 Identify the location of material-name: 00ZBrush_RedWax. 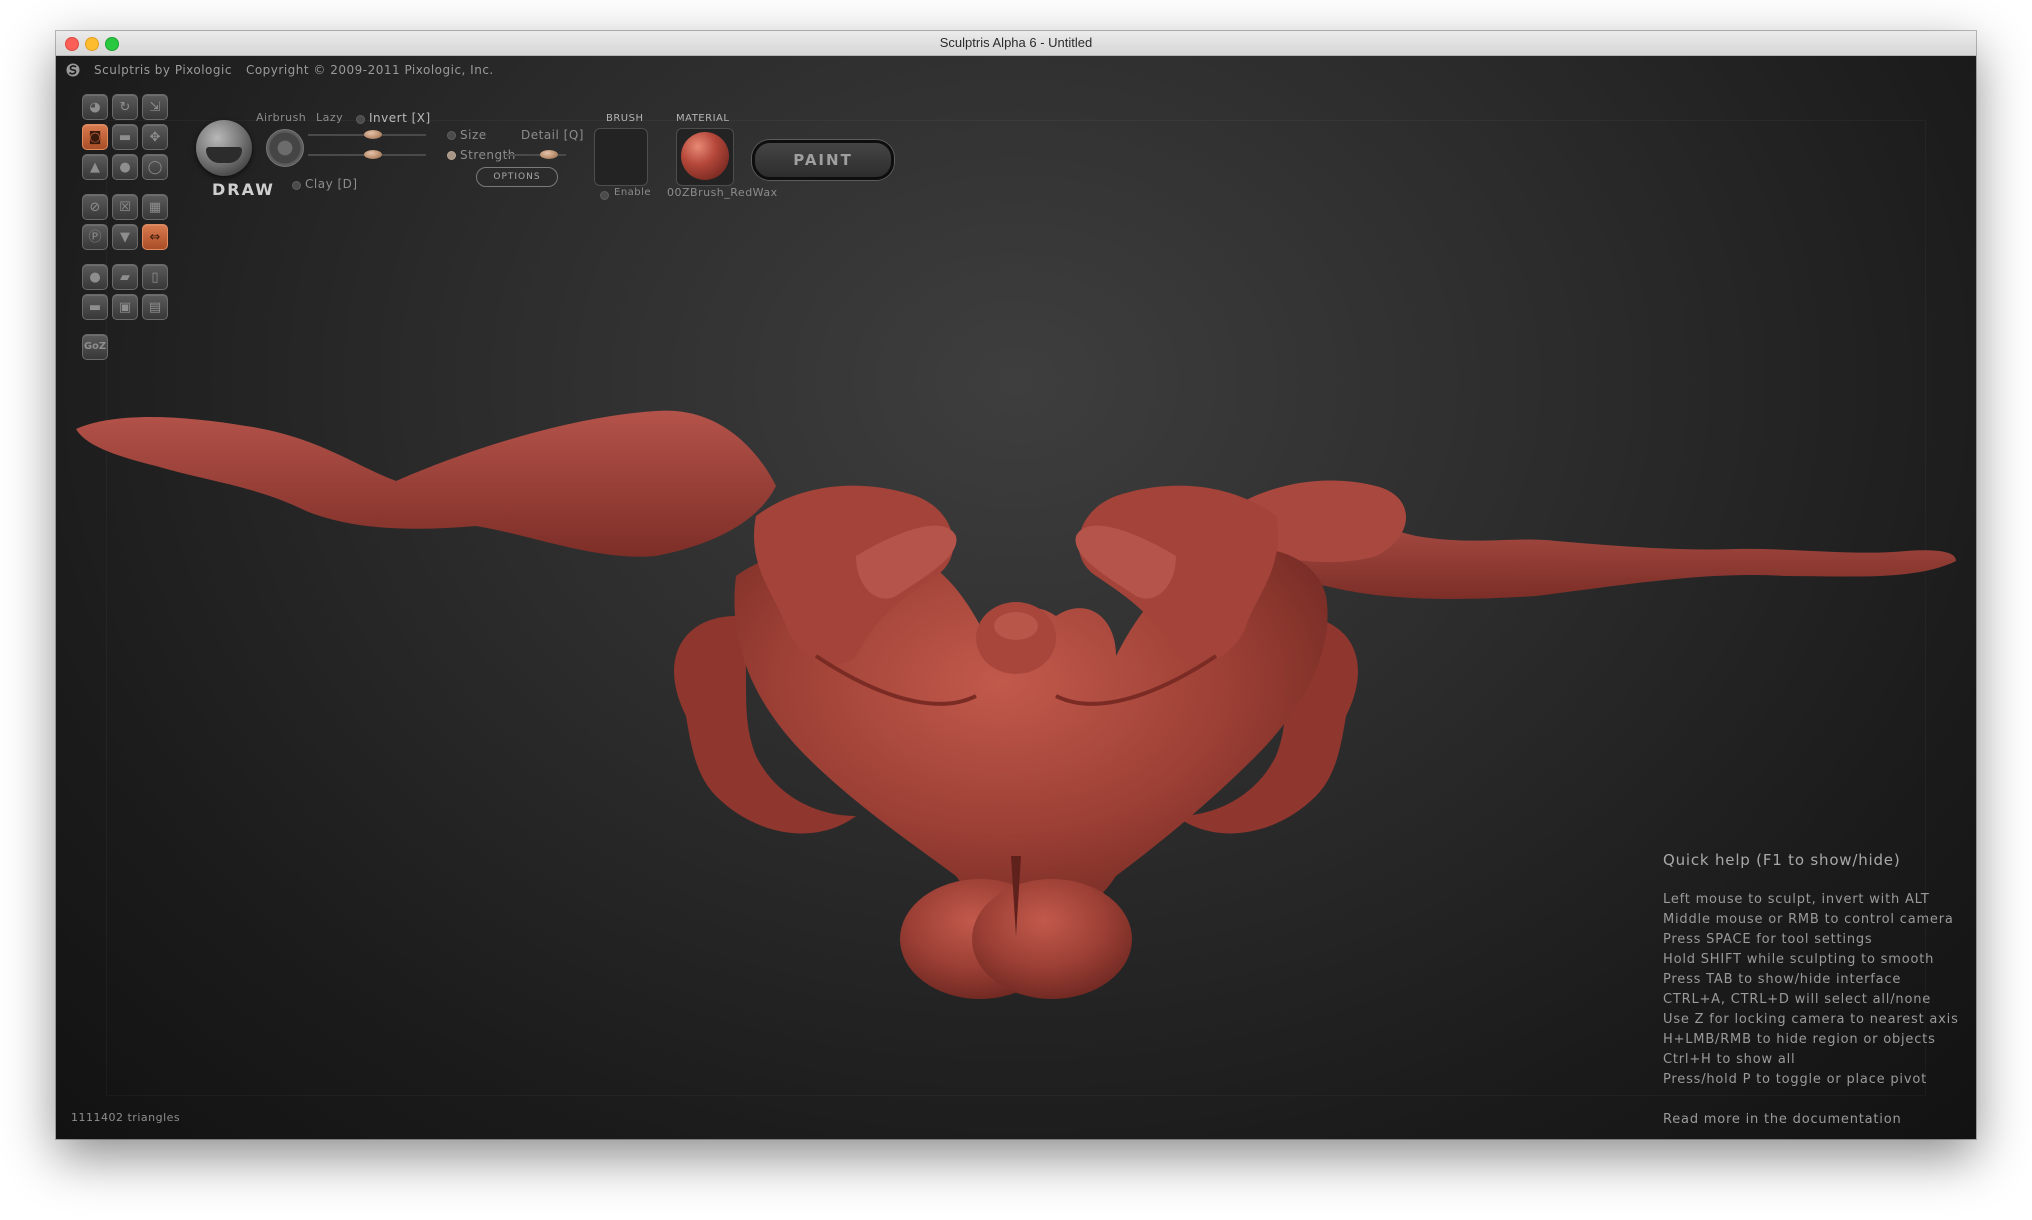
(722, 192).